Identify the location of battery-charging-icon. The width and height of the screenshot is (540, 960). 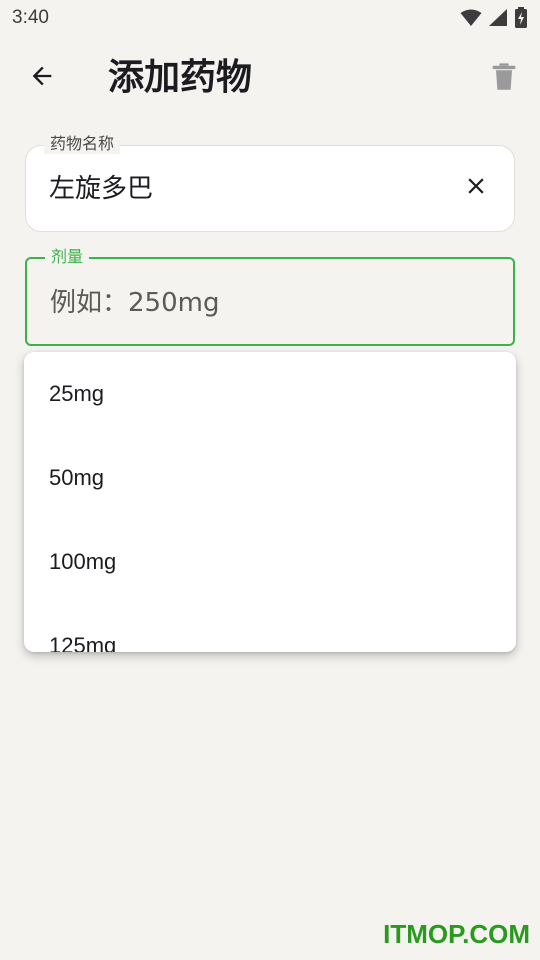
(521, 18).